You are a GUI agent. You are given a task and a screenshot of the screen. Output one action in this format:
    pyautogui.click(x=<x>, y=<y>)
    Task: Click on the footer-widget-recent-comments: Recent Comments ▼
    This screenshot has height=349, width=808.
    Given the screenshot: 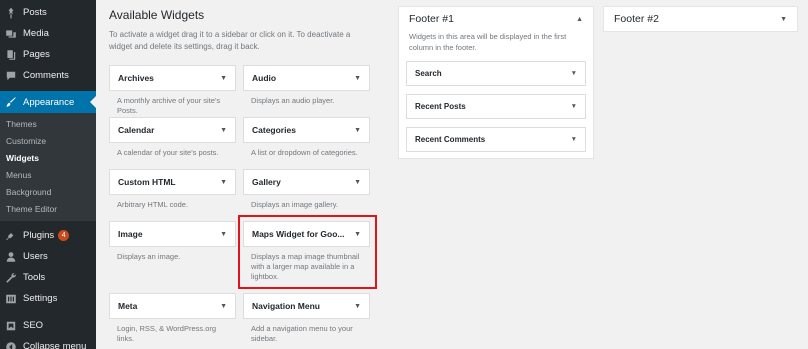 What is the action you would take?
    pyautogui.click(x=496, y=139)
    